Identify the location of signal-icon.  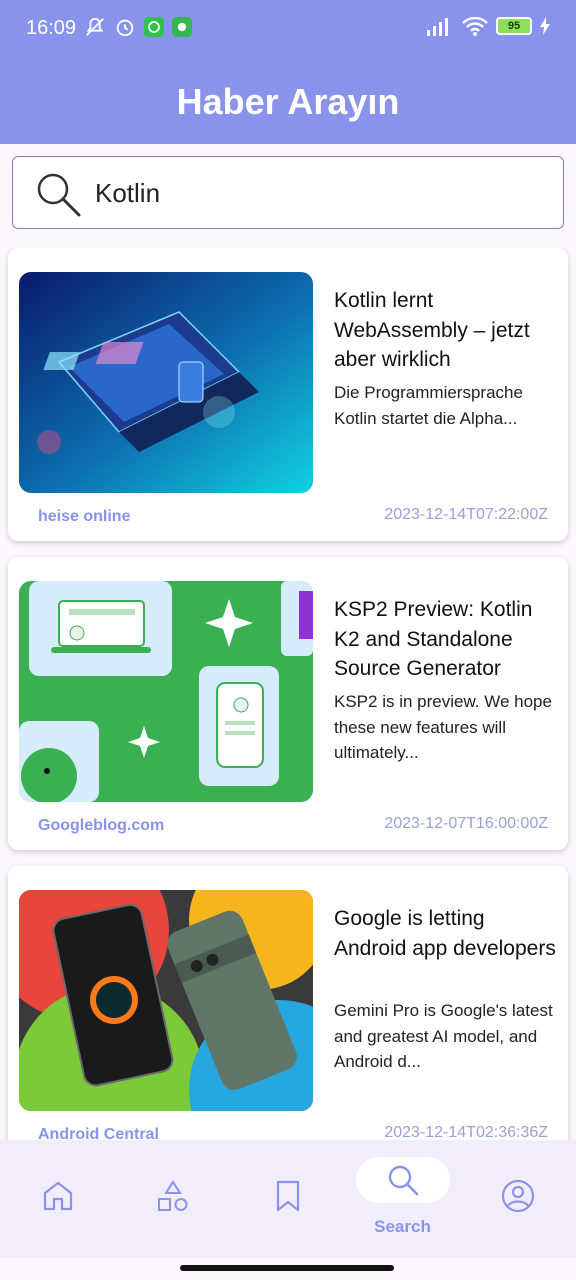
(437, 27).